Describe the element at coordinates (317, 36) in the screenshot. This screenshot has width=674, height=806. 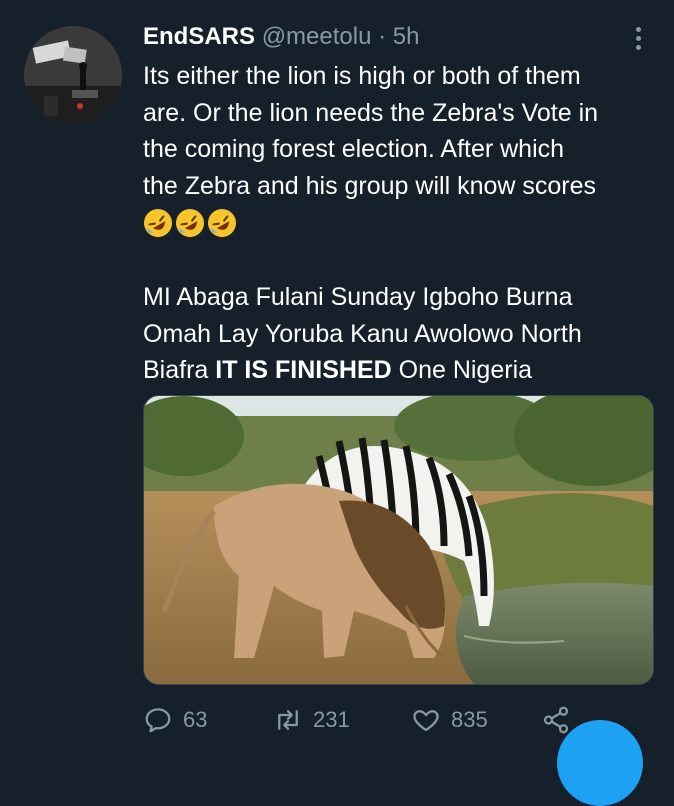
I see `user-handle: @meetolu` at that location.